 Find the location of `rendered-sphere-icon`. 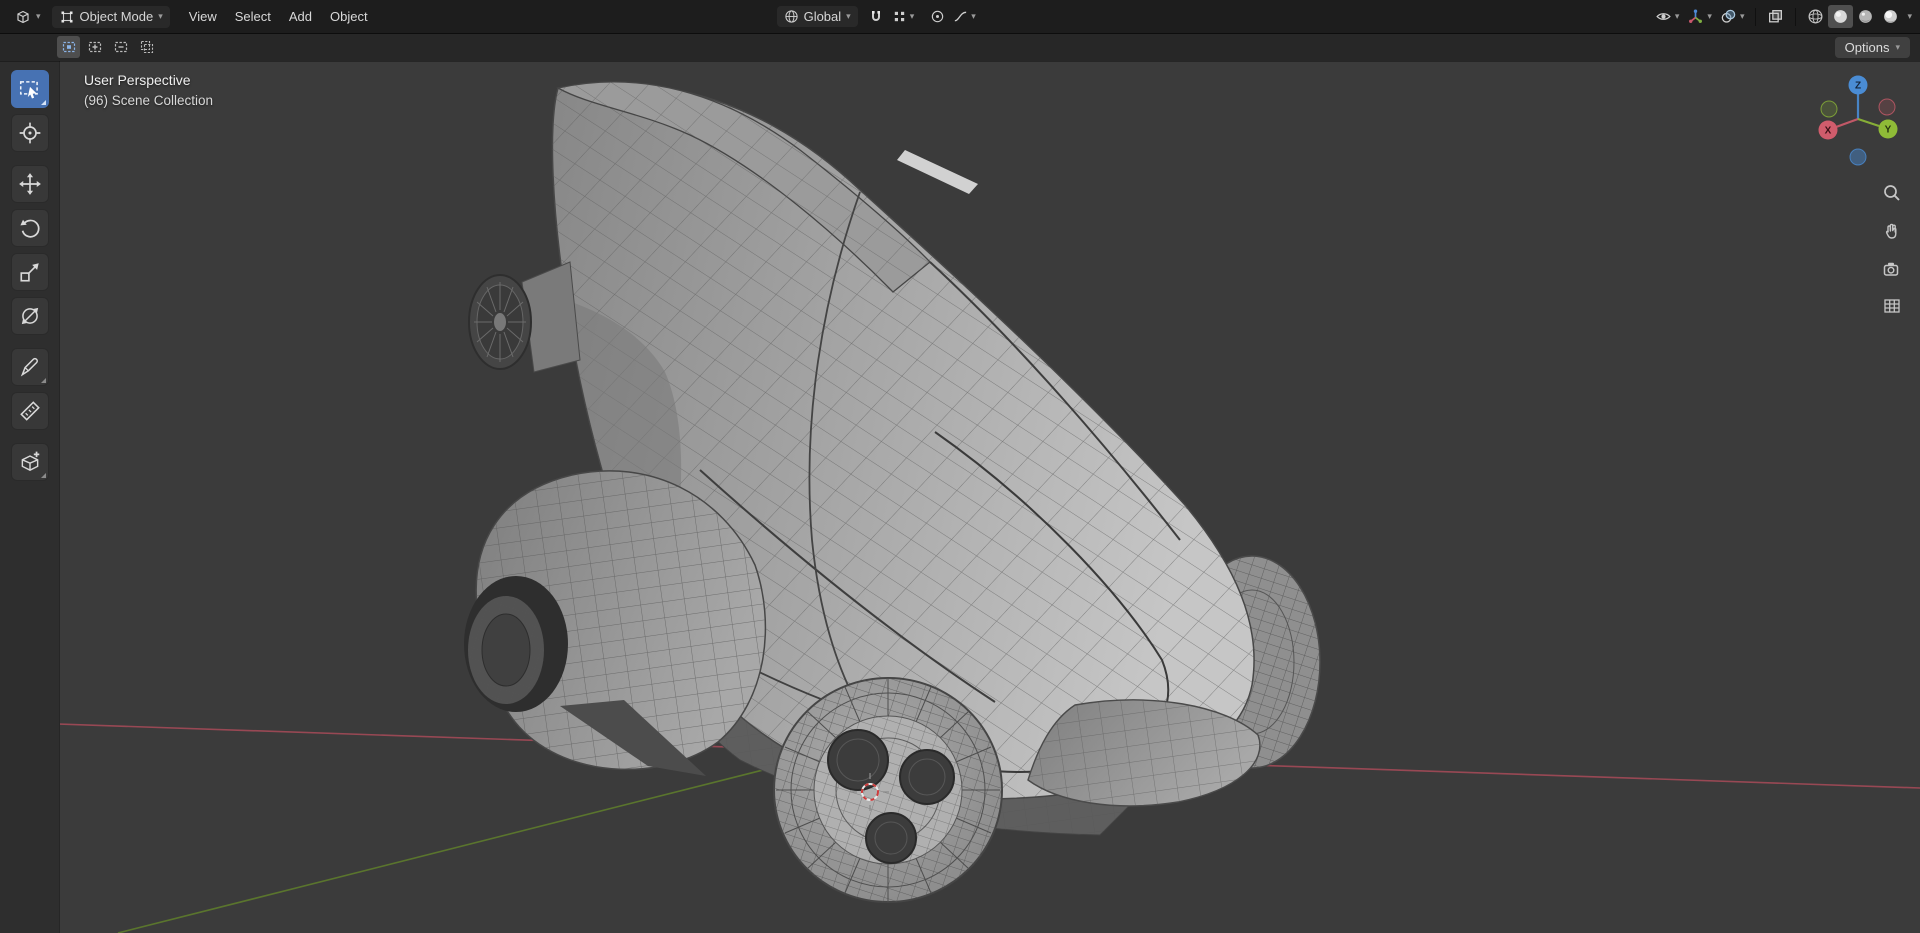

rendered-sphere-icon is located at coordinates (1891, 16).